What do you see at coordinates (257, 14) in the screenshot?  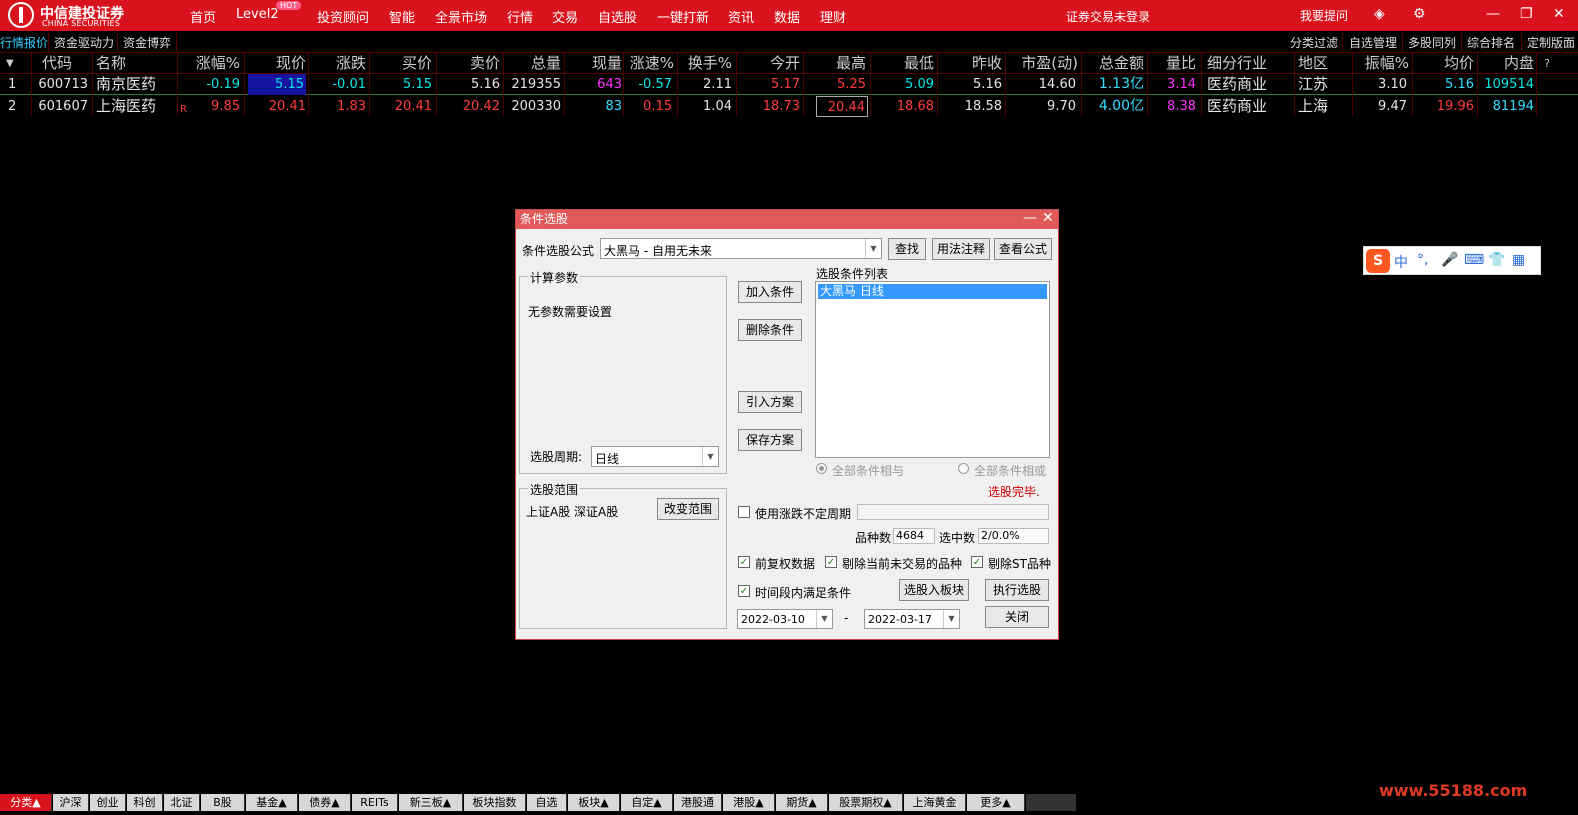 I see `nav-level2: Level2` at bounding box center [257, 14].